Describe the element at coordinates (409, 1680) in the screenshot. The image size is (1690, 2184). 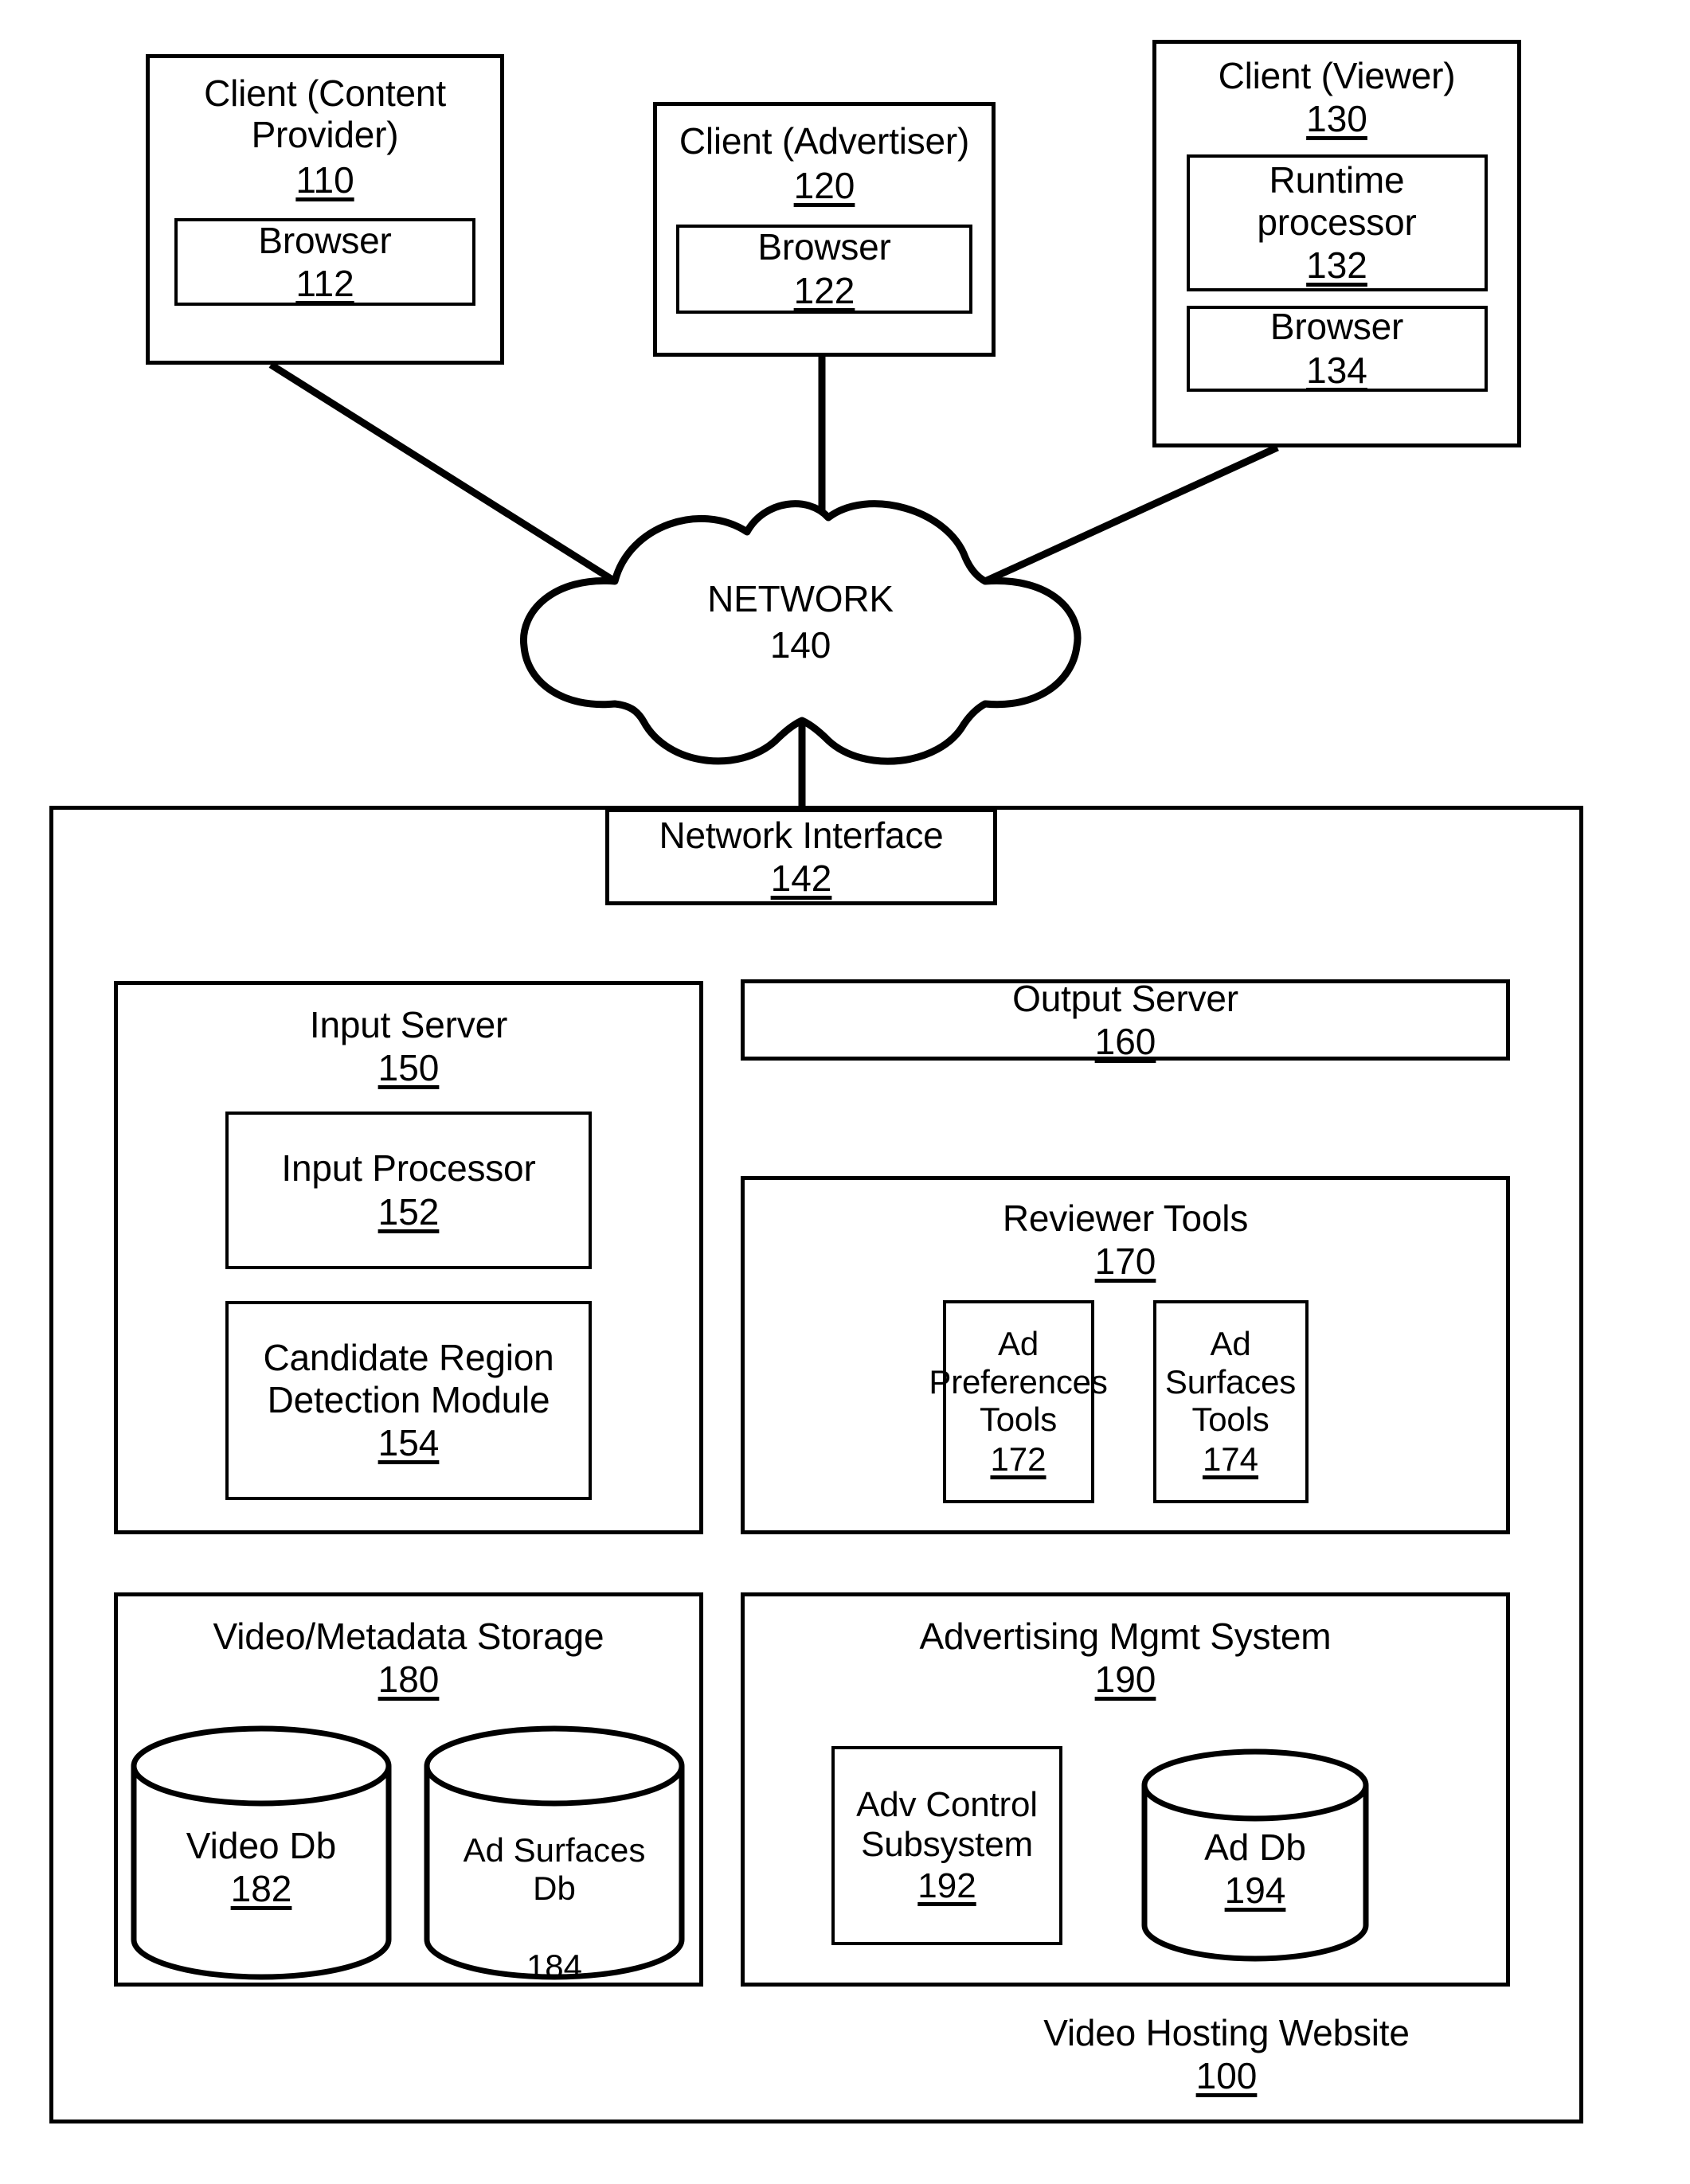
I see `video-metadata-storage-number: 180` at that location.